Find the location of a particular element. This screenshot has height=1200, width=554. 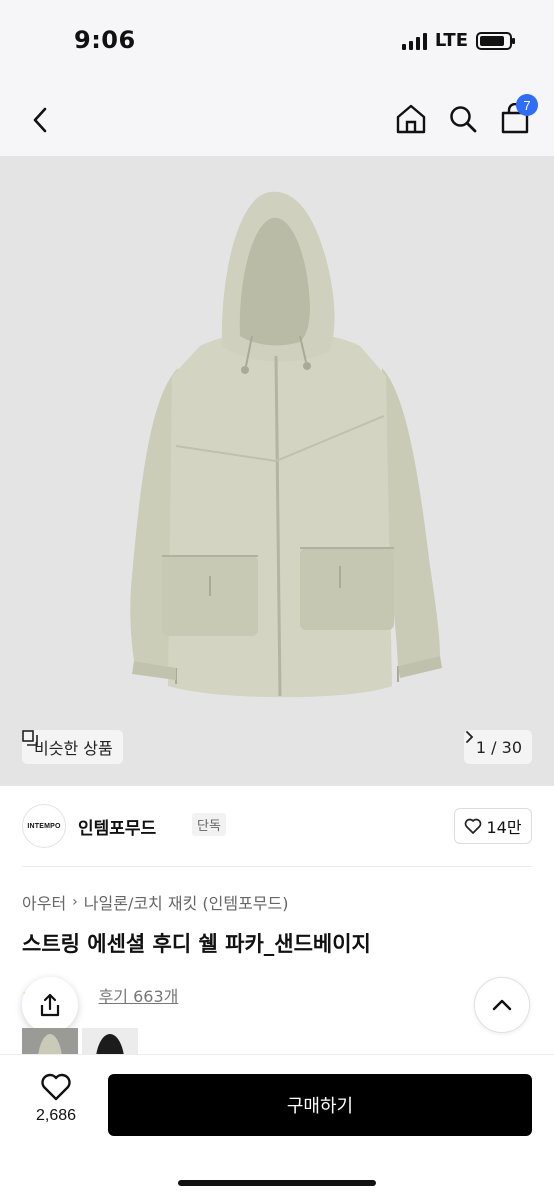

wishlist-button: 2,686 is located at coordinates (56, 1113).